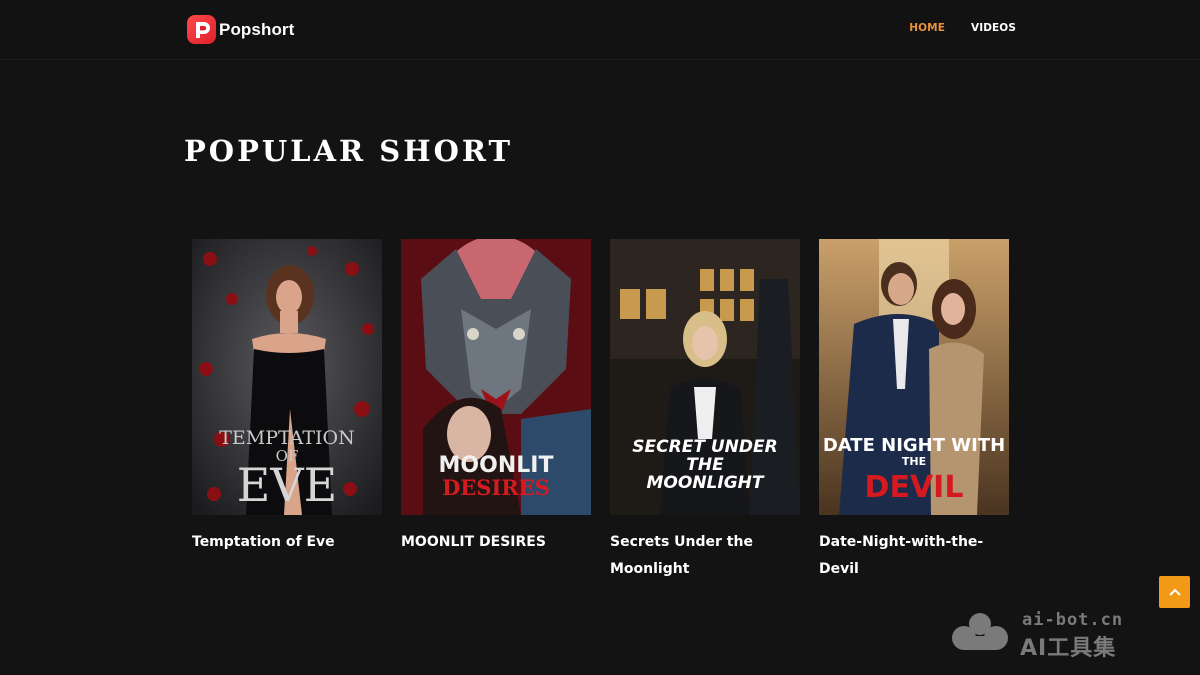 This screenshot has height=675, width=1200. What do you see at coordinates (349, 151) in the screenshot?
I see `section-title: POPULAR SHORT` at bounding box center [349, 151].